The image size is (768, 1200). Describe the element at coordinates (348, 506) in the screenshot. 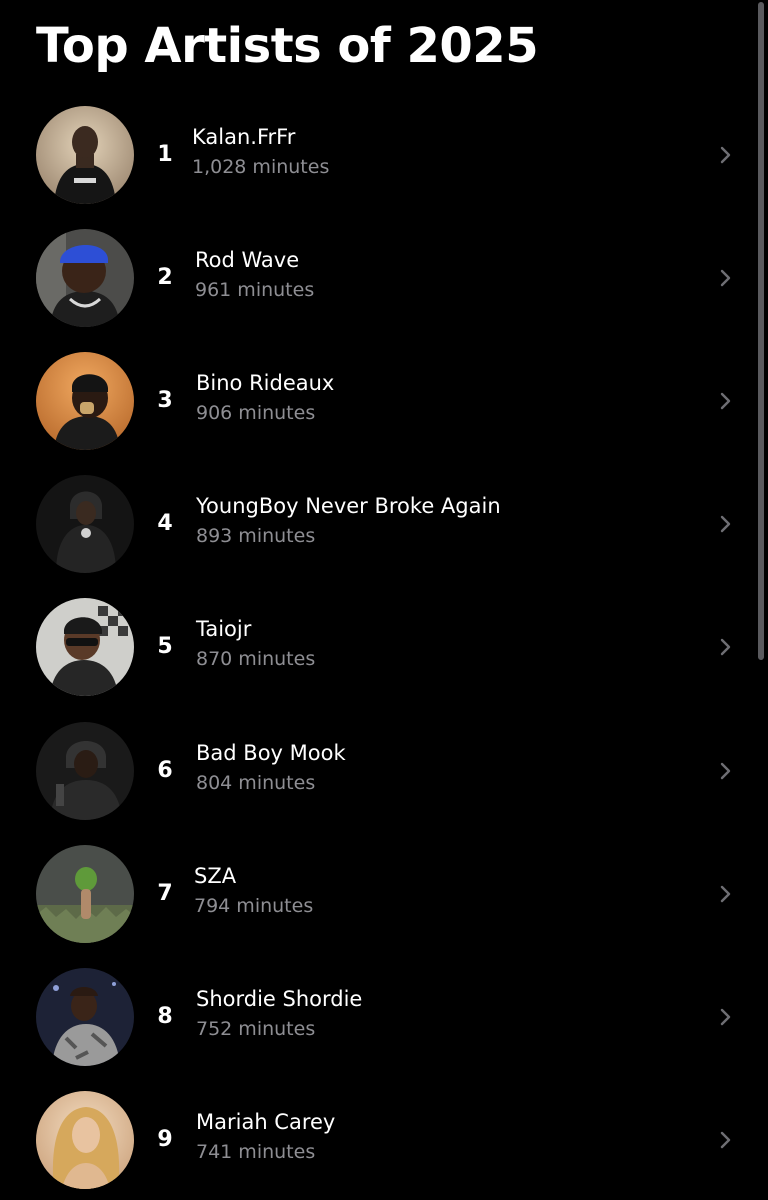

I see `artist-name: YoungBoy Never Broke Again` at that location.